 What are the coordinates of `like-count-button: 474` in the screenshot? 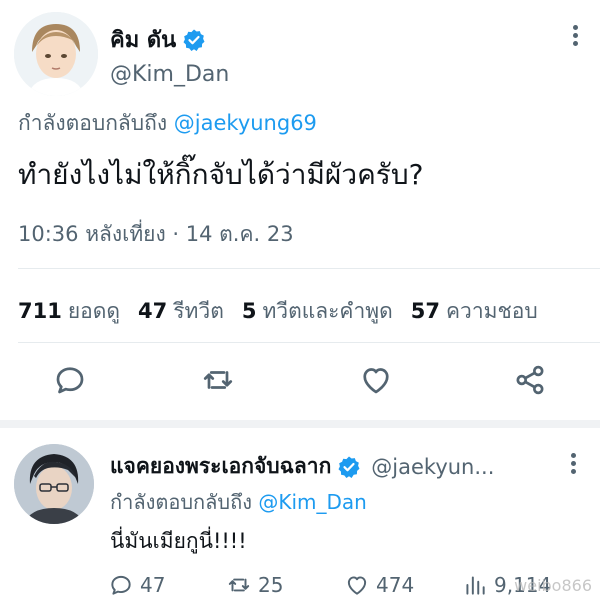 It's located at (403, 585).